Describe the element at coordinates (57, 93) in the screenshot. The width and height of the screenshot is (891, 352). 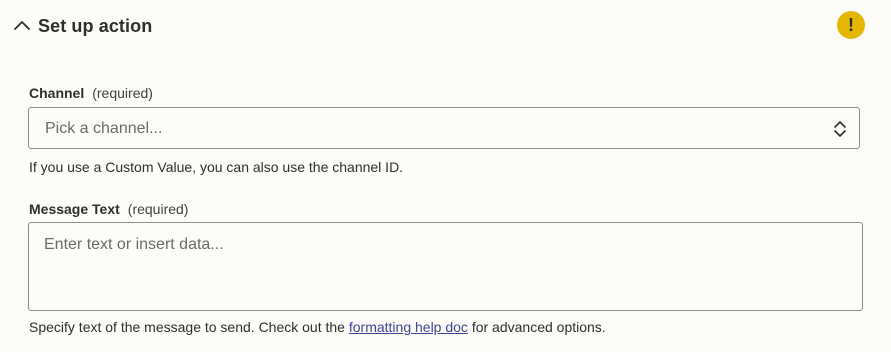
I see `channel-label-text: Channel` at that location.